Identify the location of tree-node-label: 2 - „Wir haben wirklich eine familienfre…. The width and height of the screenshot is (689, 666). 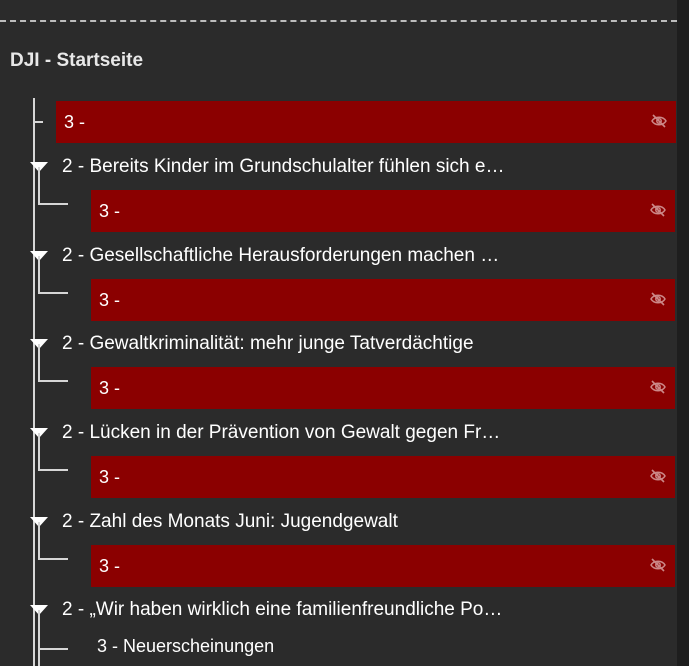
(367, 610).